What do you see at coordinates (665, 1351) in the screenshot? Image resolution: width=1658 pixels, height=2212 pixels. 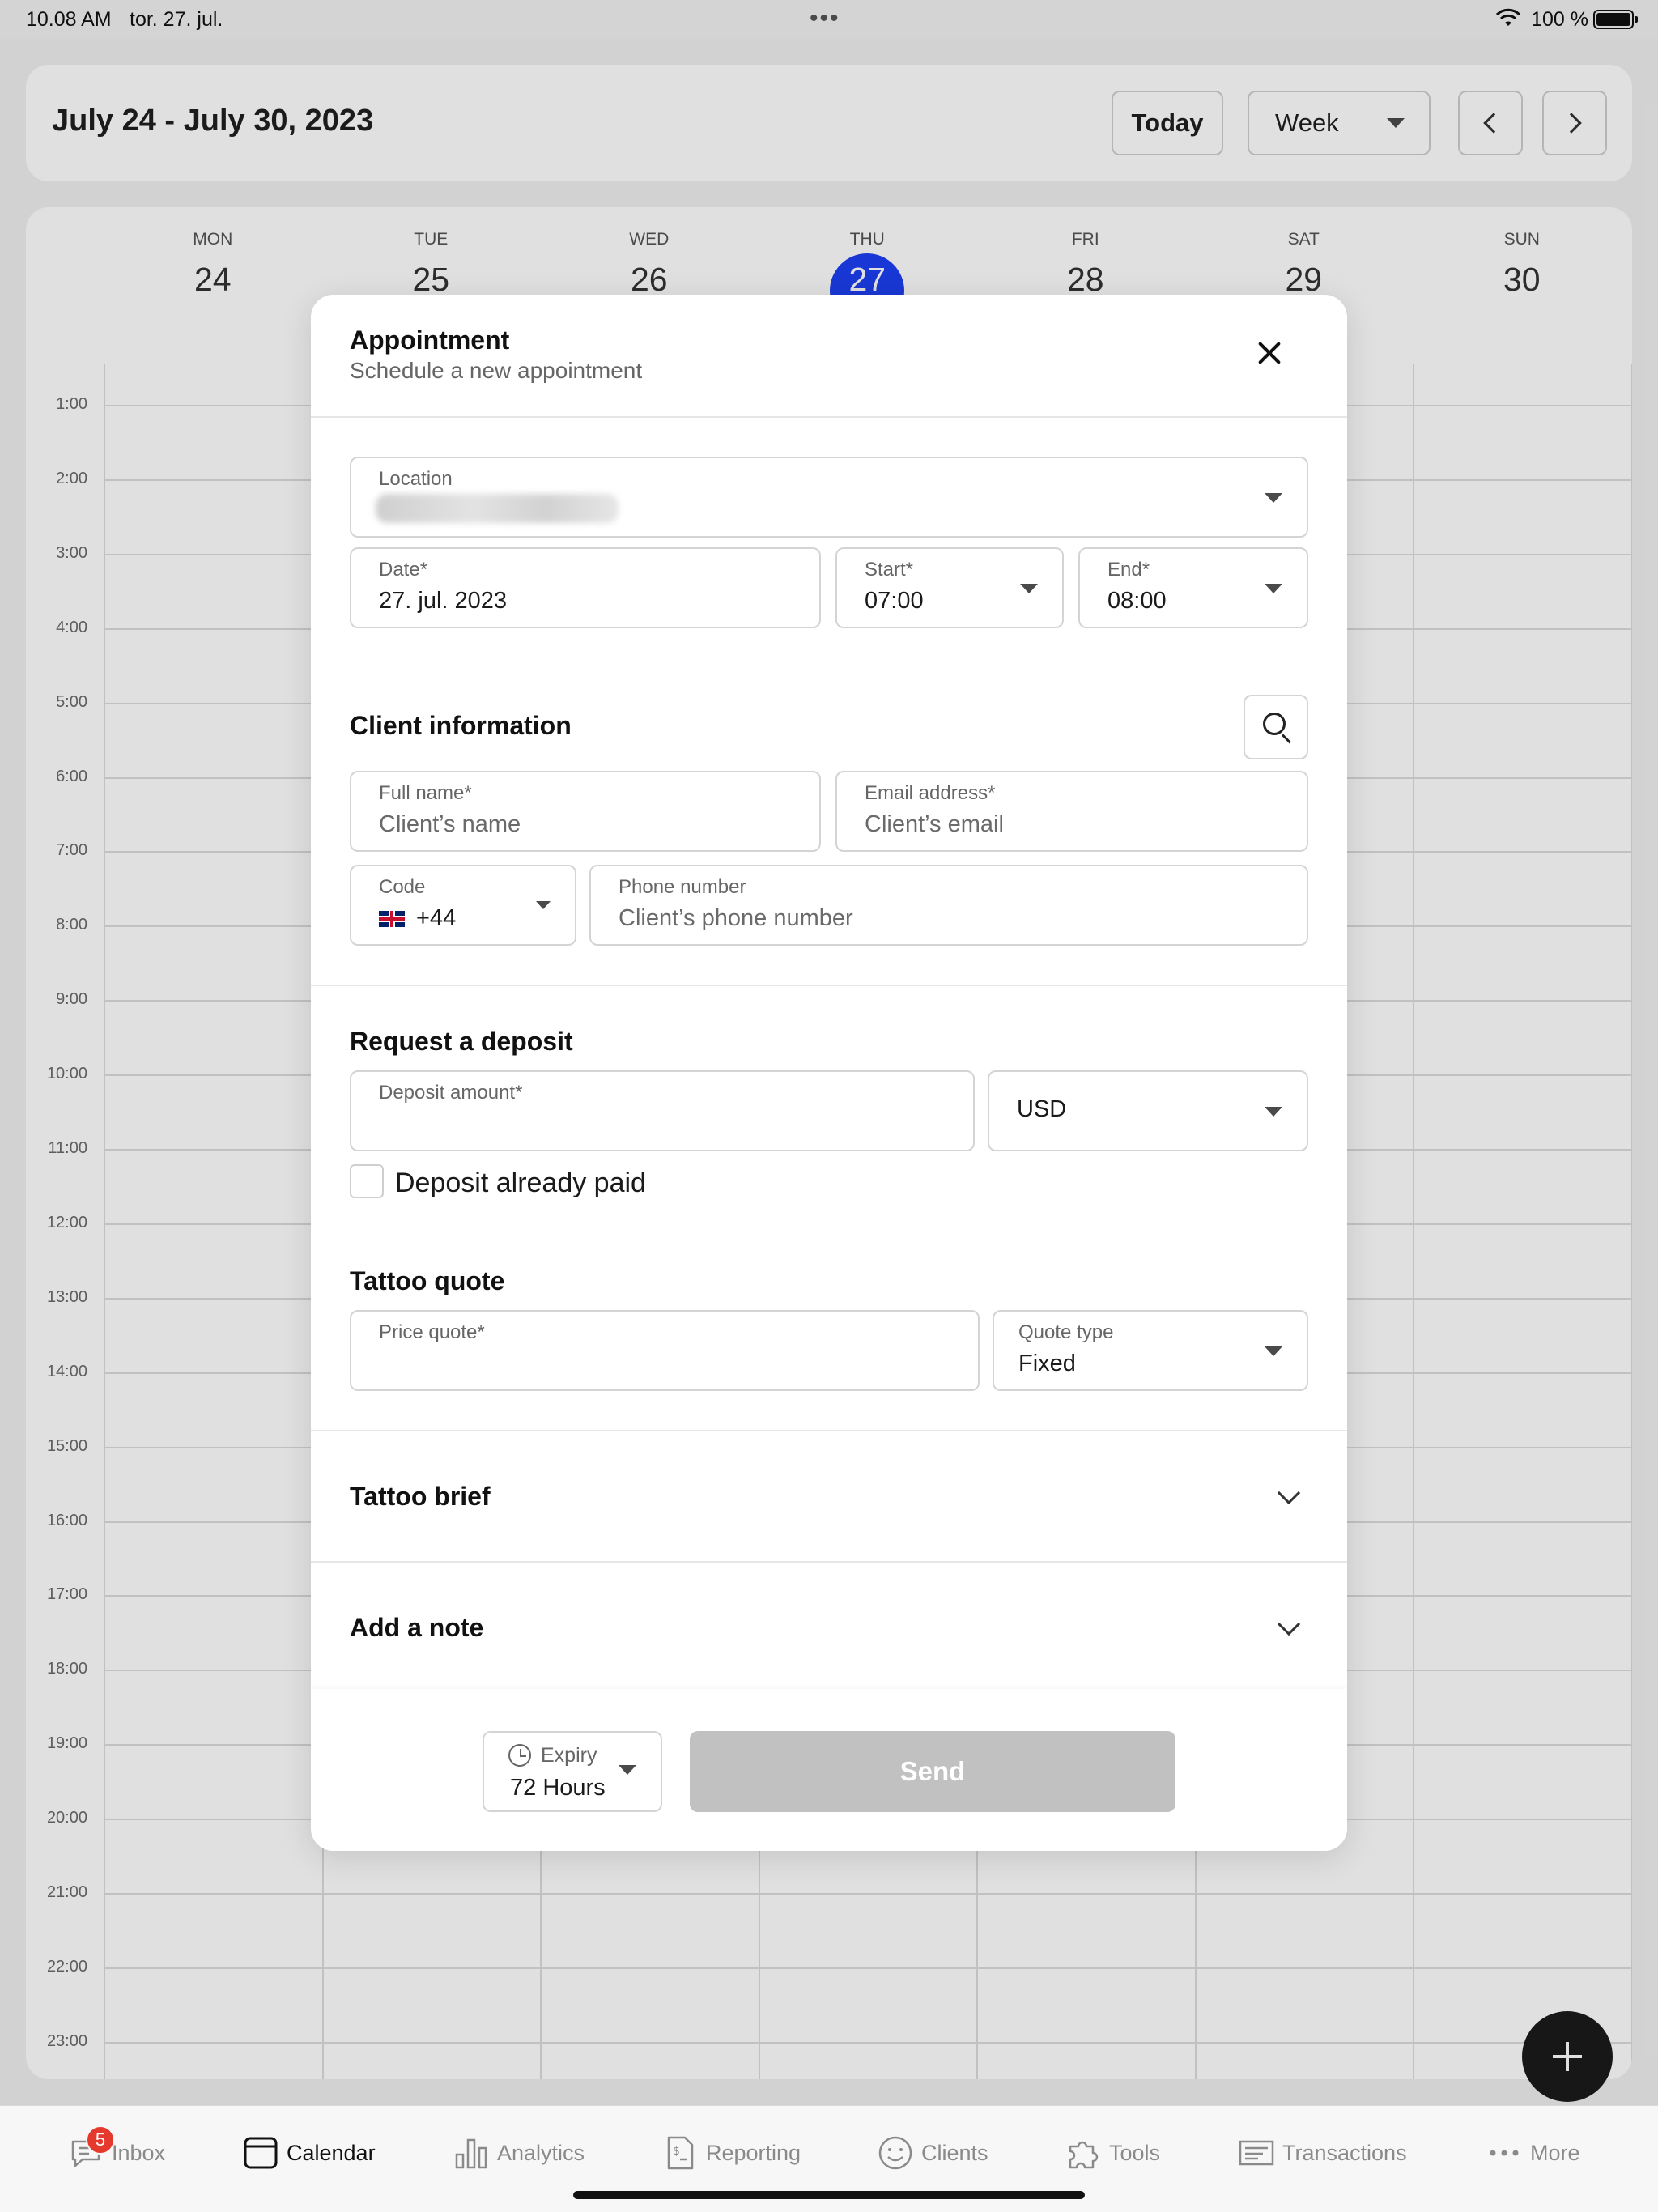 I see `price-quote-field: Price quote*` at bounding box center [665, 1351].